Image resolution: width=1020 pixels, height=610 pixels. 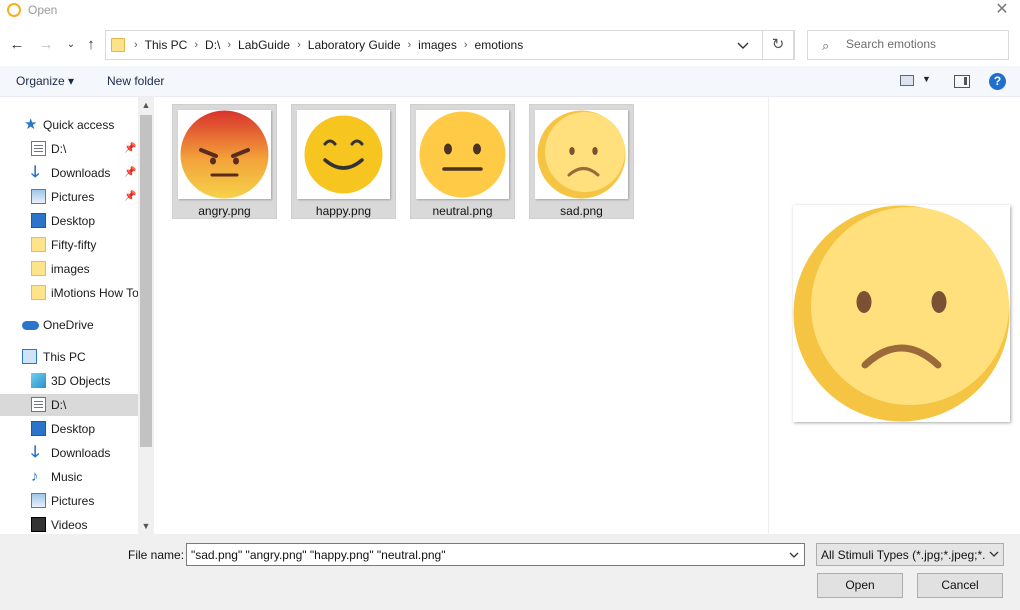 I want to click on scrollbar-thumb, so click(x=146, y=281).